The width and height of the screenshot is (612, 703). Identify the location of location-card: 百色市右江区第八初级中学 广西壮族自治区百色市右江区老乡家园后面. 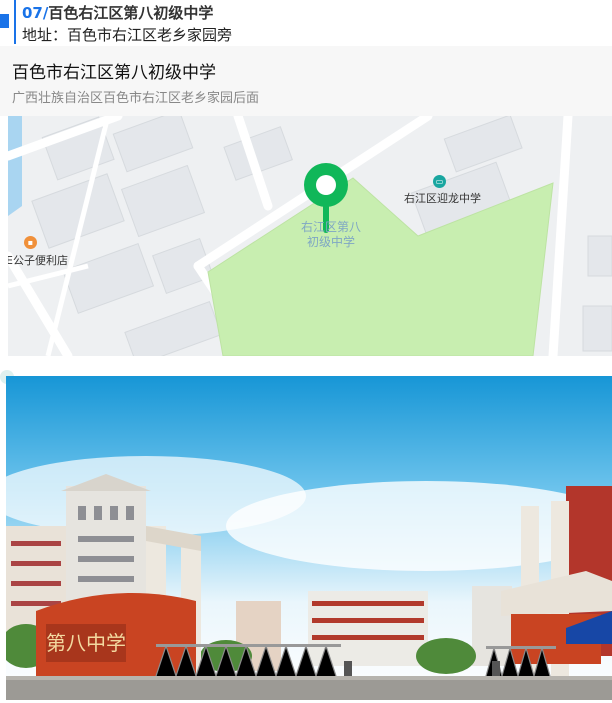
(306, 81).